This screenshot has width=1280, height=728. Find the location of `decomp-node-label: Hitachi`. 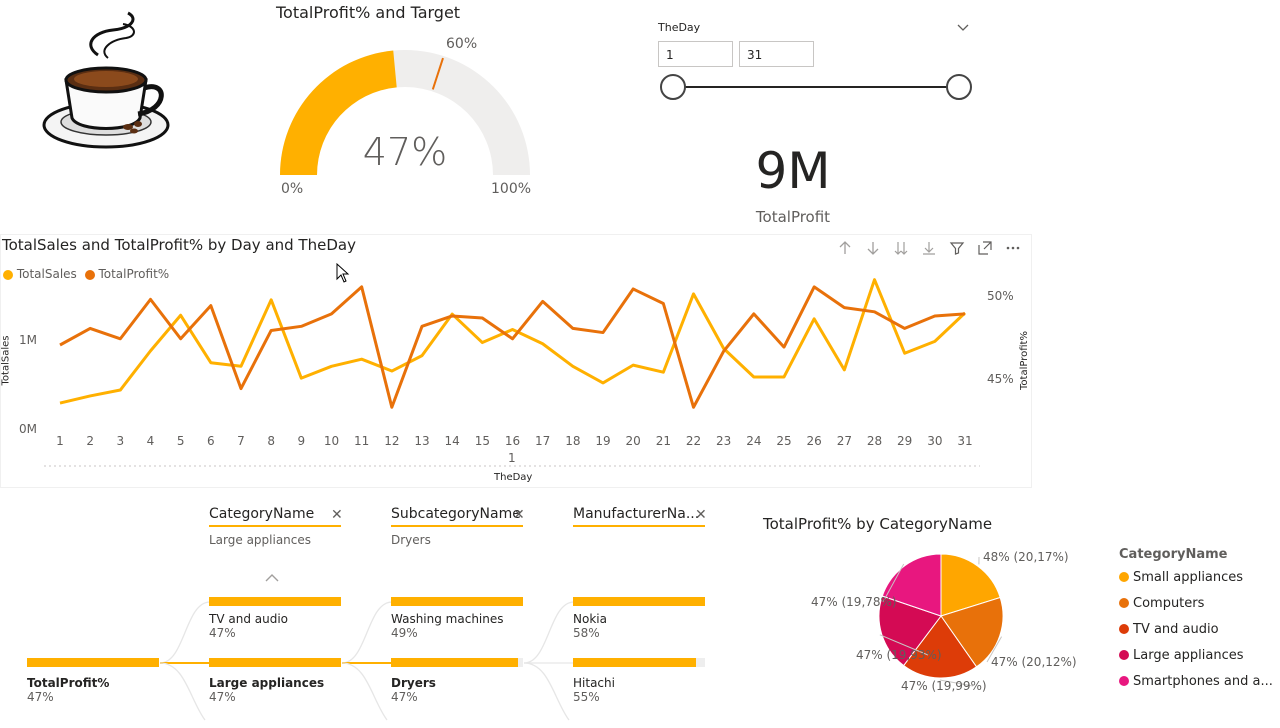

decomp-node-label: Hitachi is located at coordinates (594, 683).